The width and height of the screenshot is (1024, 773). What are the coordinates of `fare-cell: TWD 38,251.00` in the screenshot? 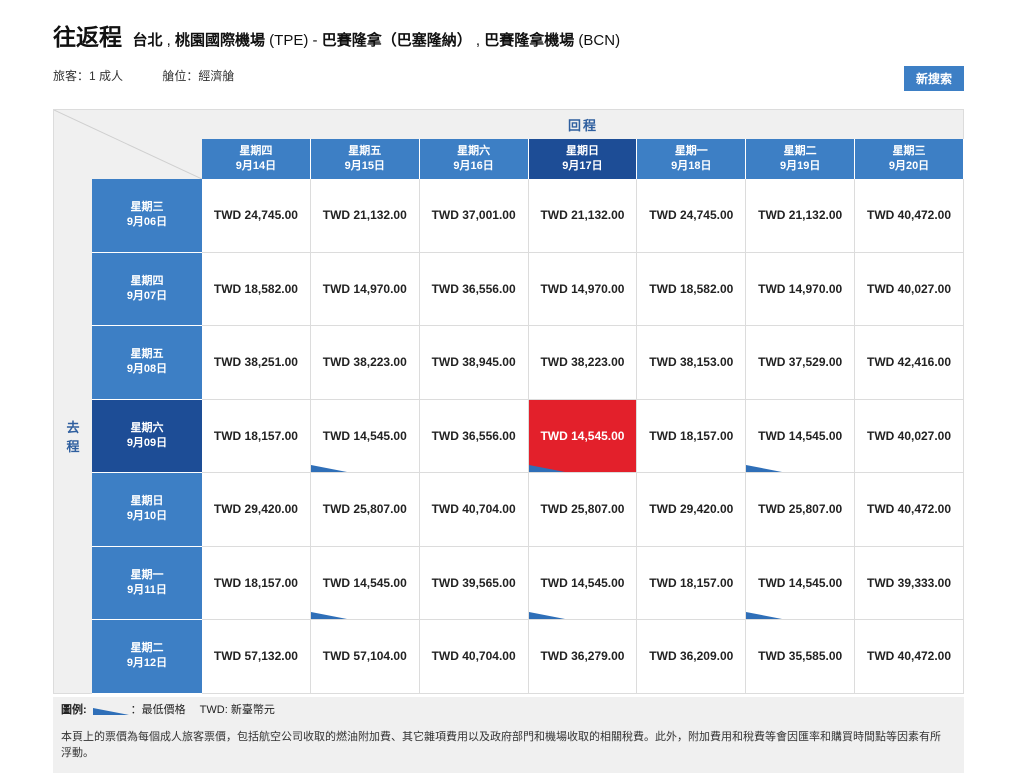 It's located at (256, 363).